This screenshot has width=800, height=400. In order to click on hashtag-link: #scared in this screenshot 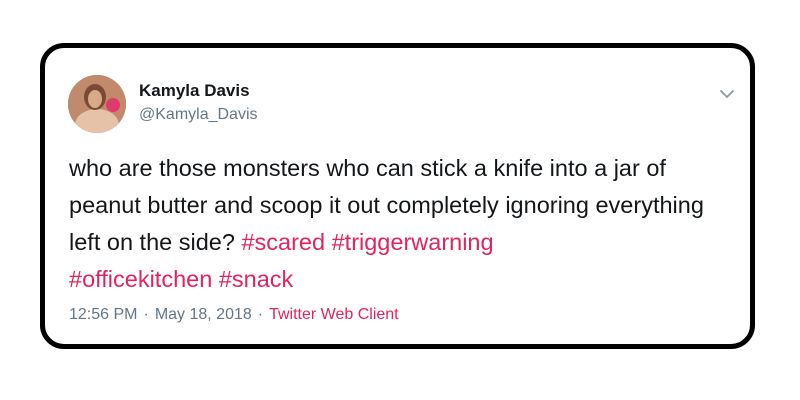, I will do `click(283, 242)`.